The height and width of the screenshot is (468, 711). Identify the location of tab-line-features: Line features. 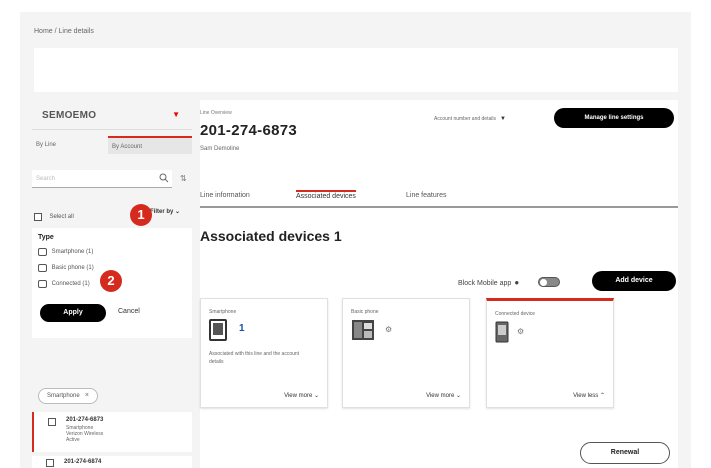
(426, 195).